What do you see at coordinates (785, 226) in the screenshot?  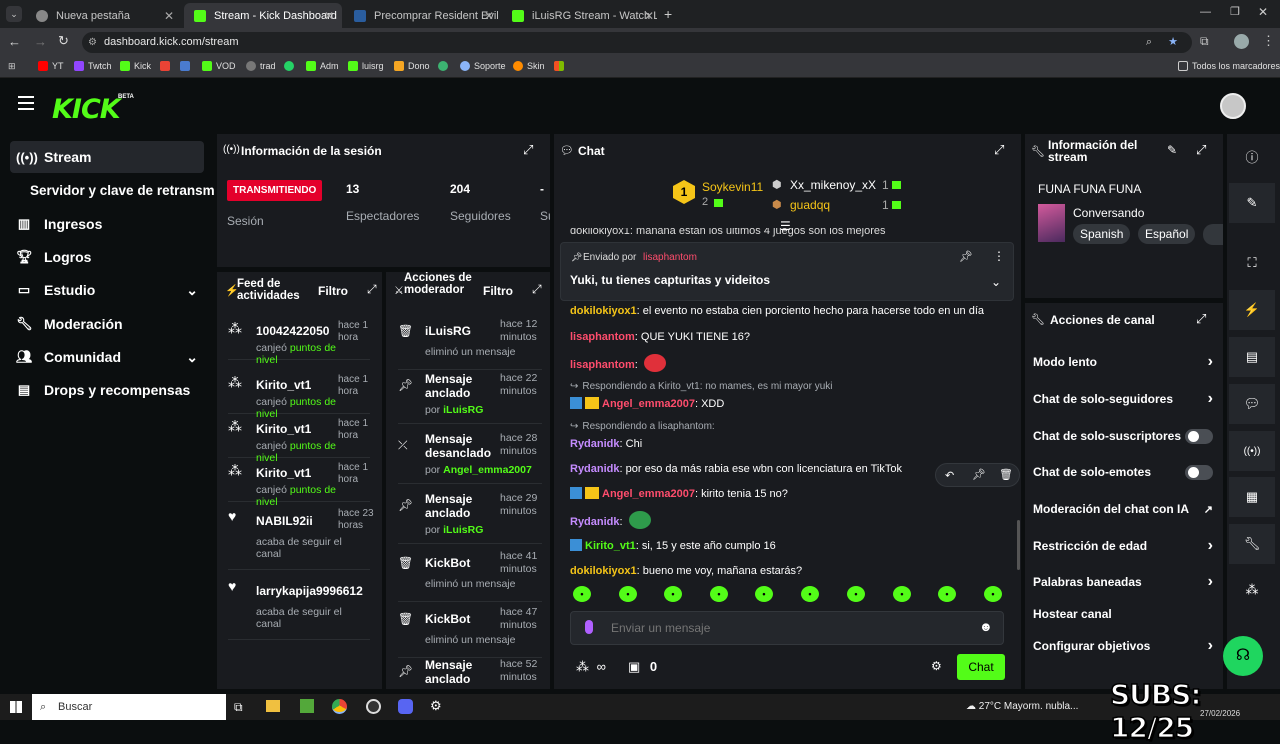 I see `collapse-leaderboard-icon: ☰` at bounding box center [785, 226].